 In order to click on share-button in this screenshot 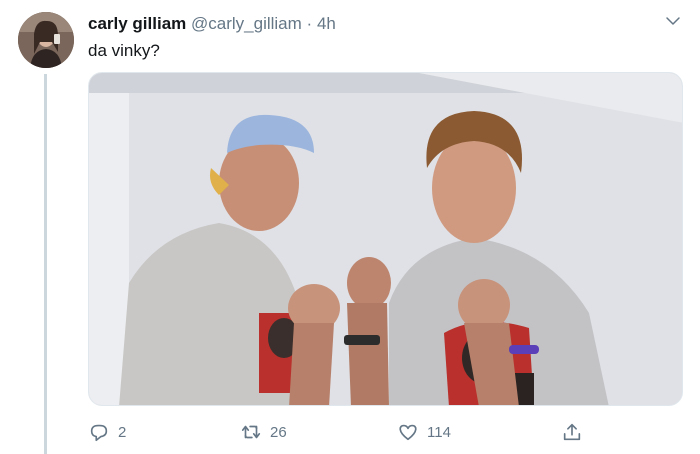, I will do `click(572, 432)`.